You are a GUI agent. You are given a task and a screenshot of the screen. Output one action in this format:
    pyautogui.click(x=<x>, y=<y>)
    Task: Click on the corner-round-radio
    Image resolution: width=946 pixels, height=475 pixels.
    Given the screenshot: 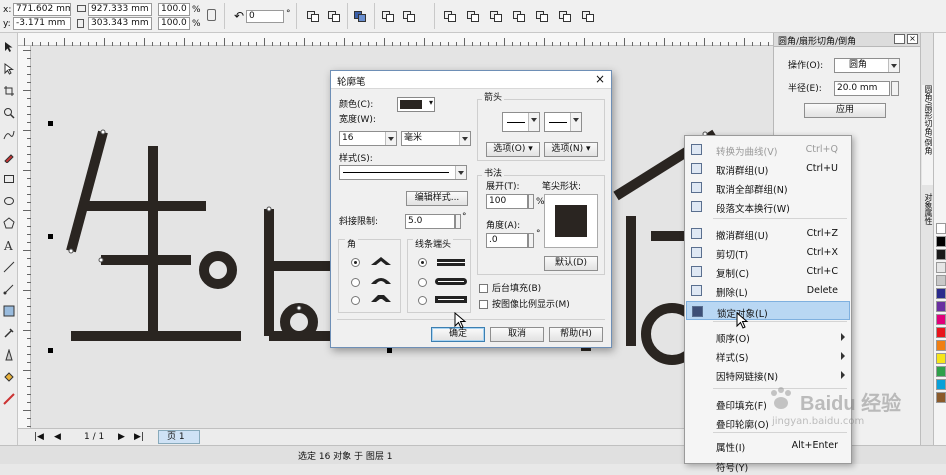 What is the action you would take?
    pyautogui.click(x=355, y=282)
    